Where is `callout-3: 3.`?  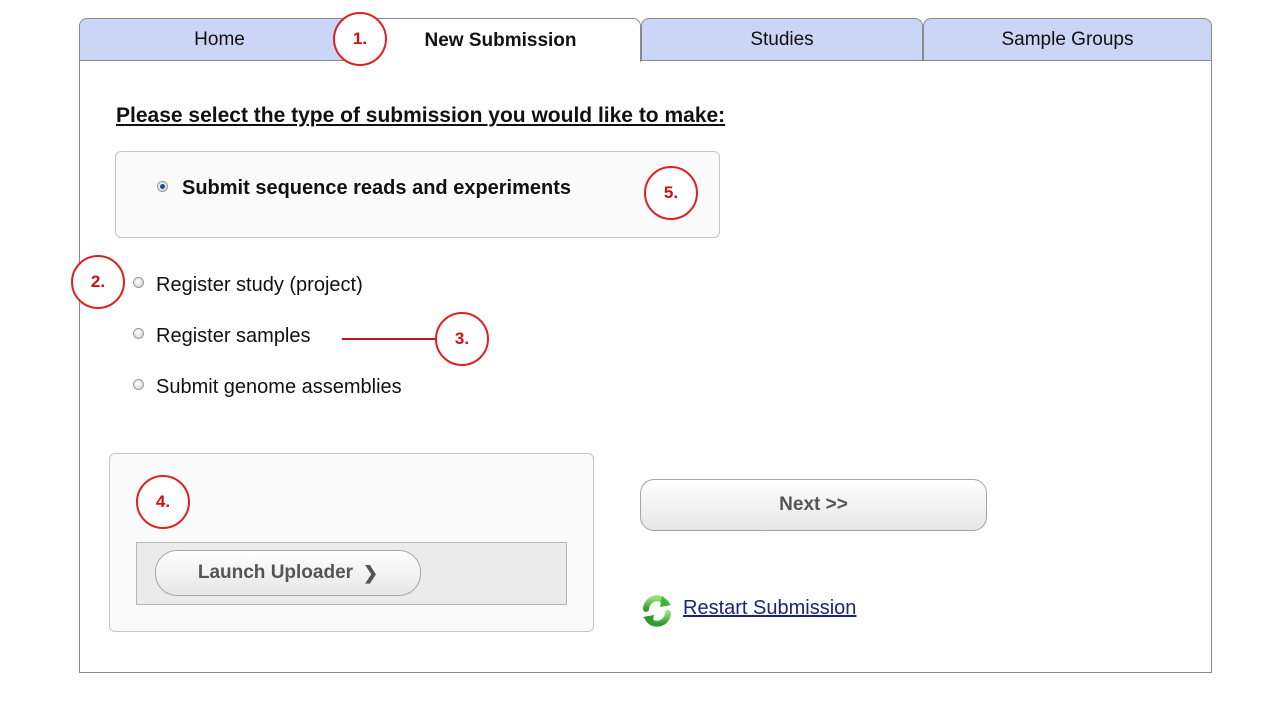
callout-3: 3. is located at coordinates (462, 339).